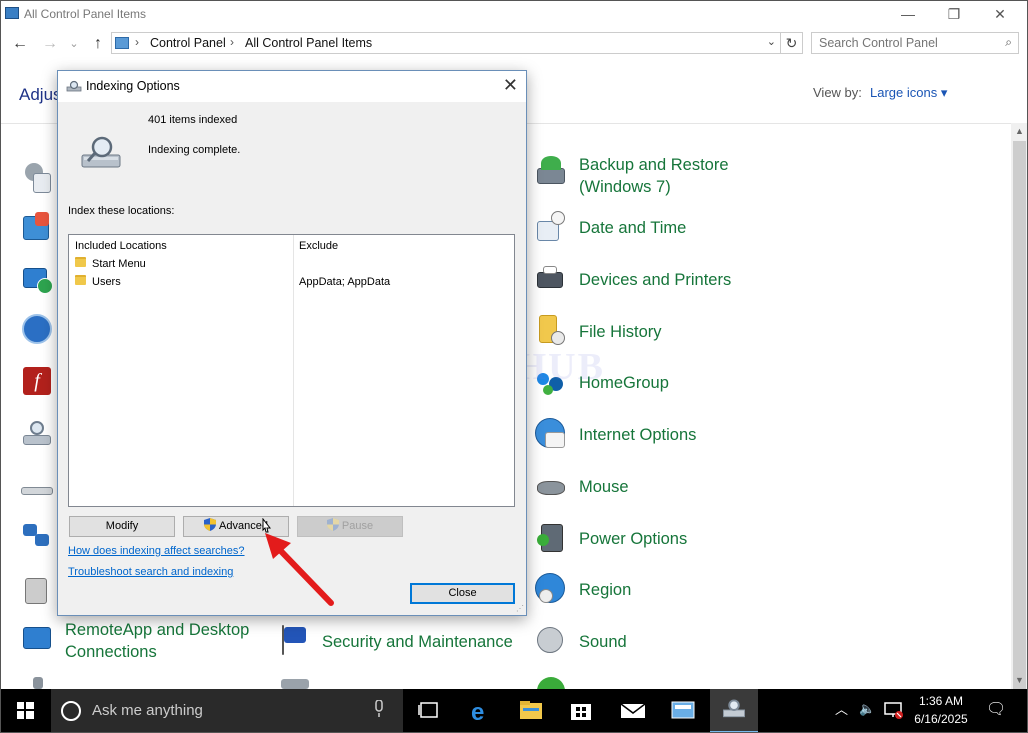  I want to click on refresh-button: ↻, so click(792, 43).